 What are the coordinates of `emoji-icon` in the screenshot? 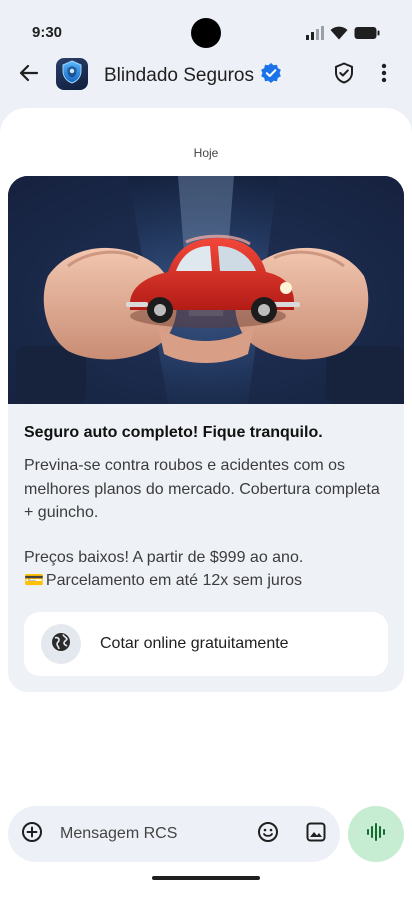 It's located at (268, 834).